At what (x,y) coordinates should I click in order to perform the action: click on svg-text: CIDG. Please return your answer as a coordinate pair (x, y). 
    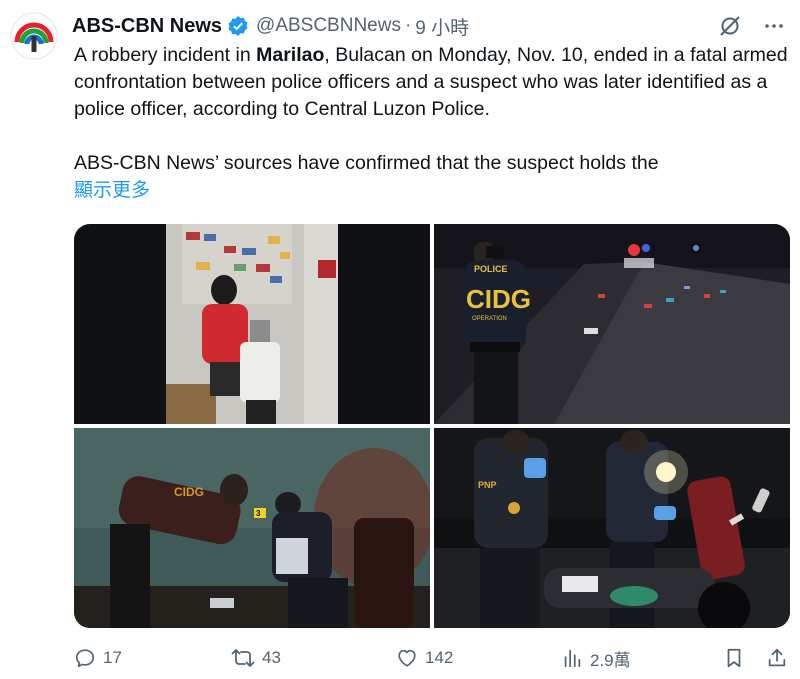
    Looking at the image, I should click on (189, 492).